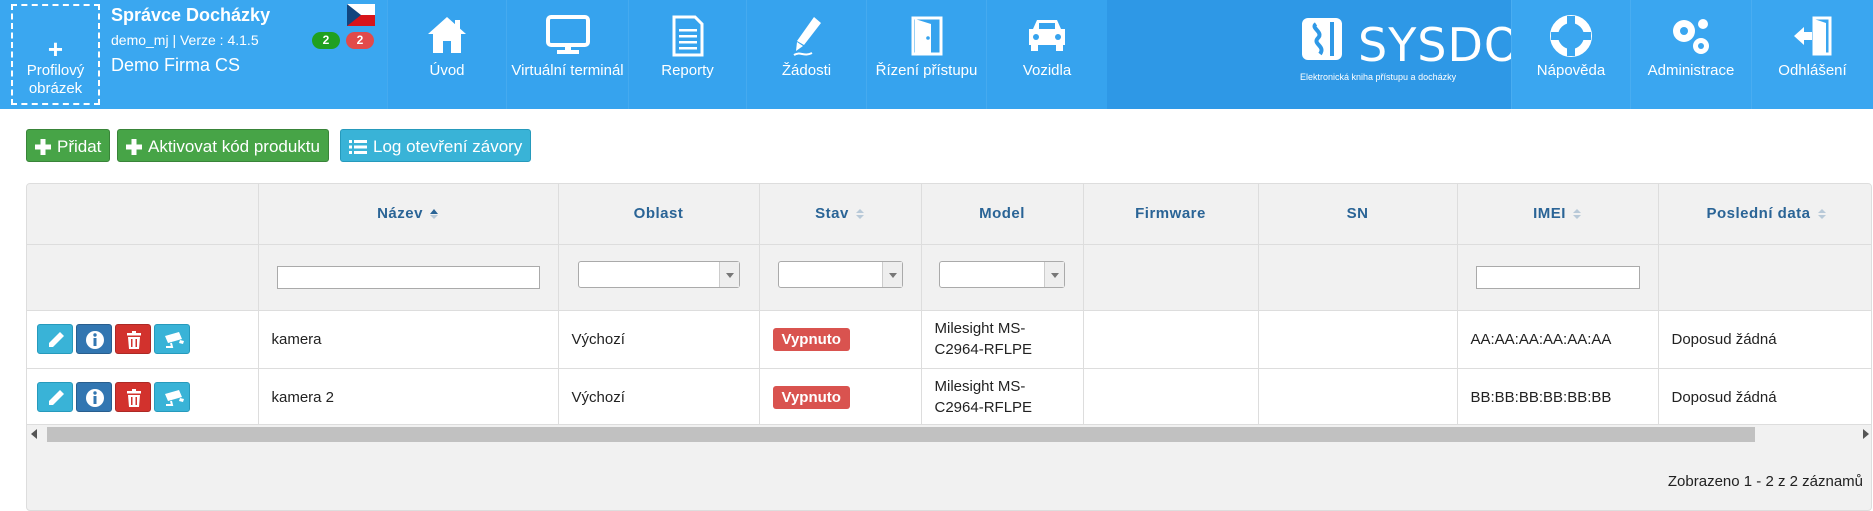 The image size is (1873, 511). I want to click on add-photo-plus: +, so click(55, 49).